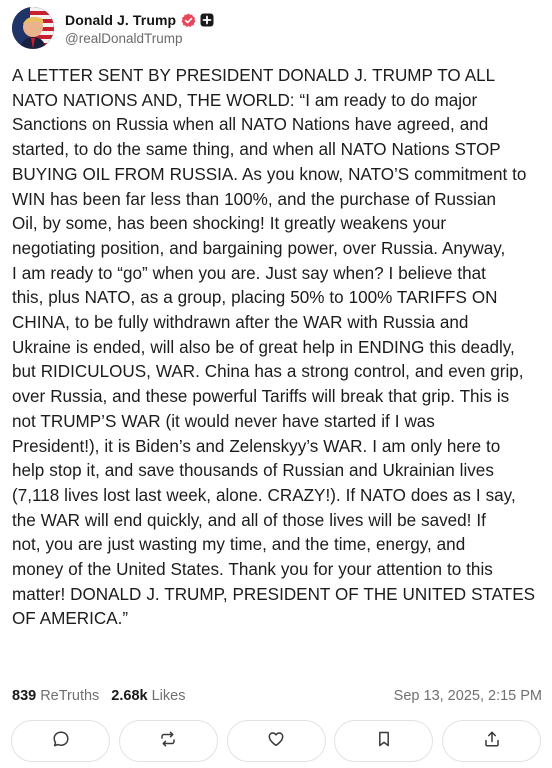  I want to click on likes-label: Likes, so click(169, 696).